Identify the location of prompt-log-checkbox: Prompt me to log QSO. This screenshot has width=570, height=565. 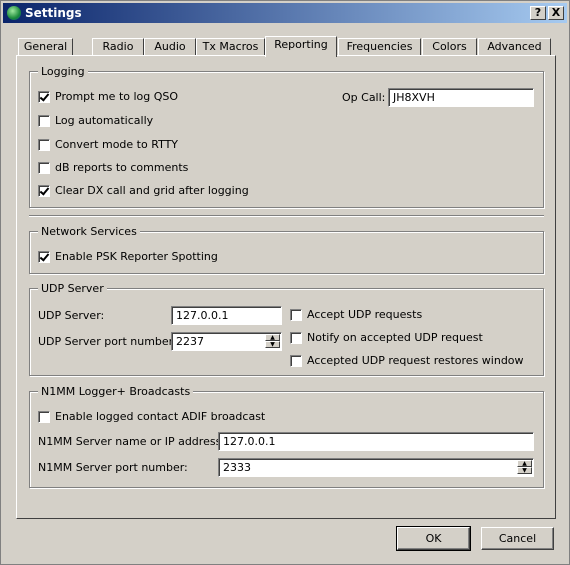
(108, 96).